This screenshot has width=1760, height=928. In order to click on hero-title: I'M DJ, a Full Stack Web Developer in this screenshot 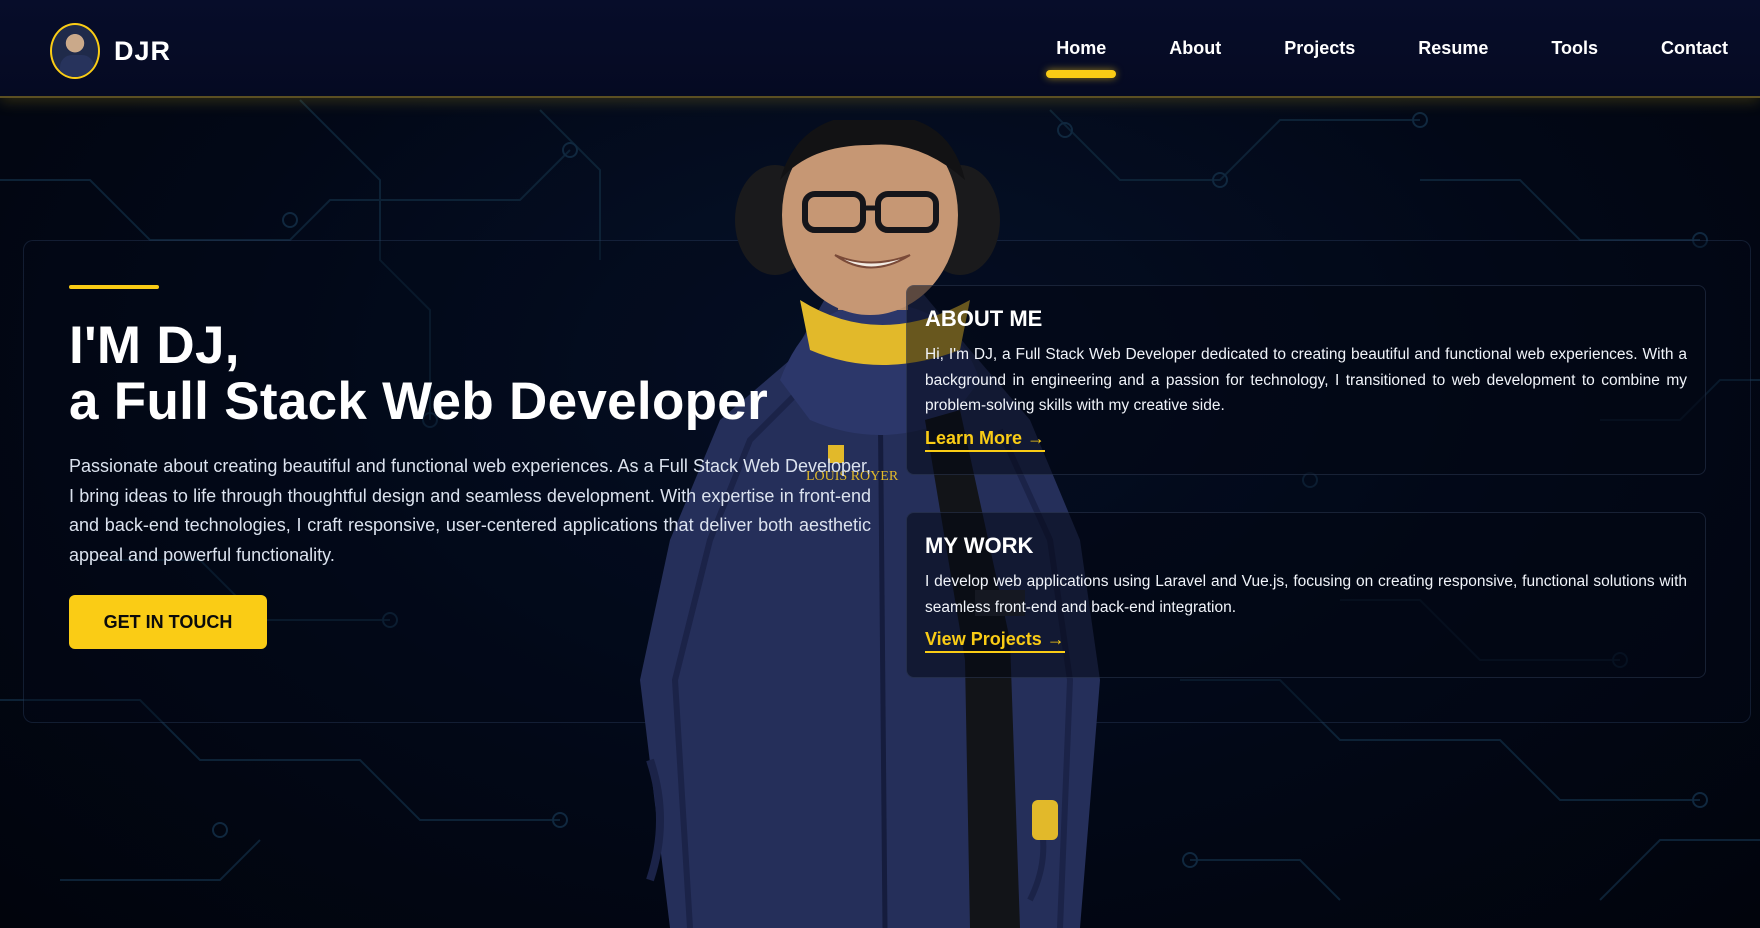, I will do `click(418, 374)`.